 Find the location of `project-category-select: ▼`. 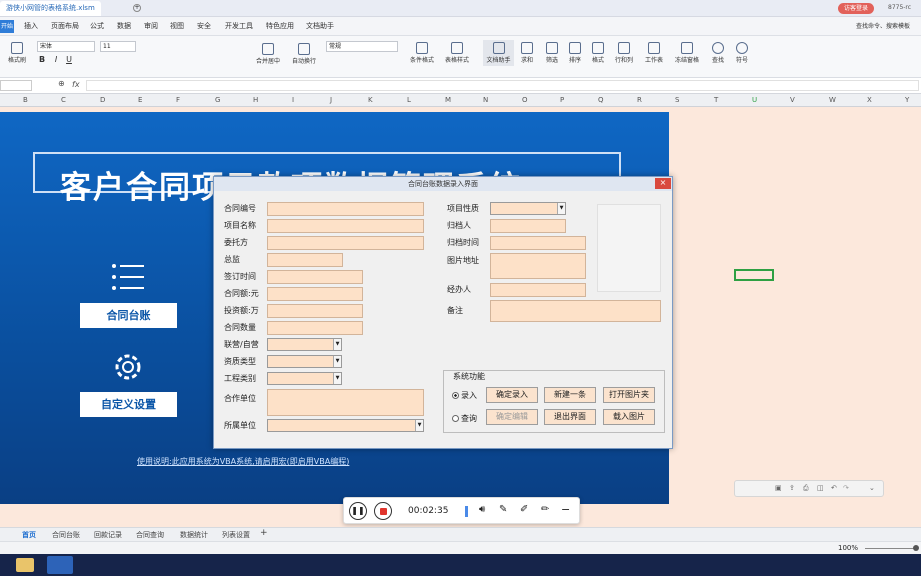

project-category-select: ▼ is located at coordinates (304, 378).